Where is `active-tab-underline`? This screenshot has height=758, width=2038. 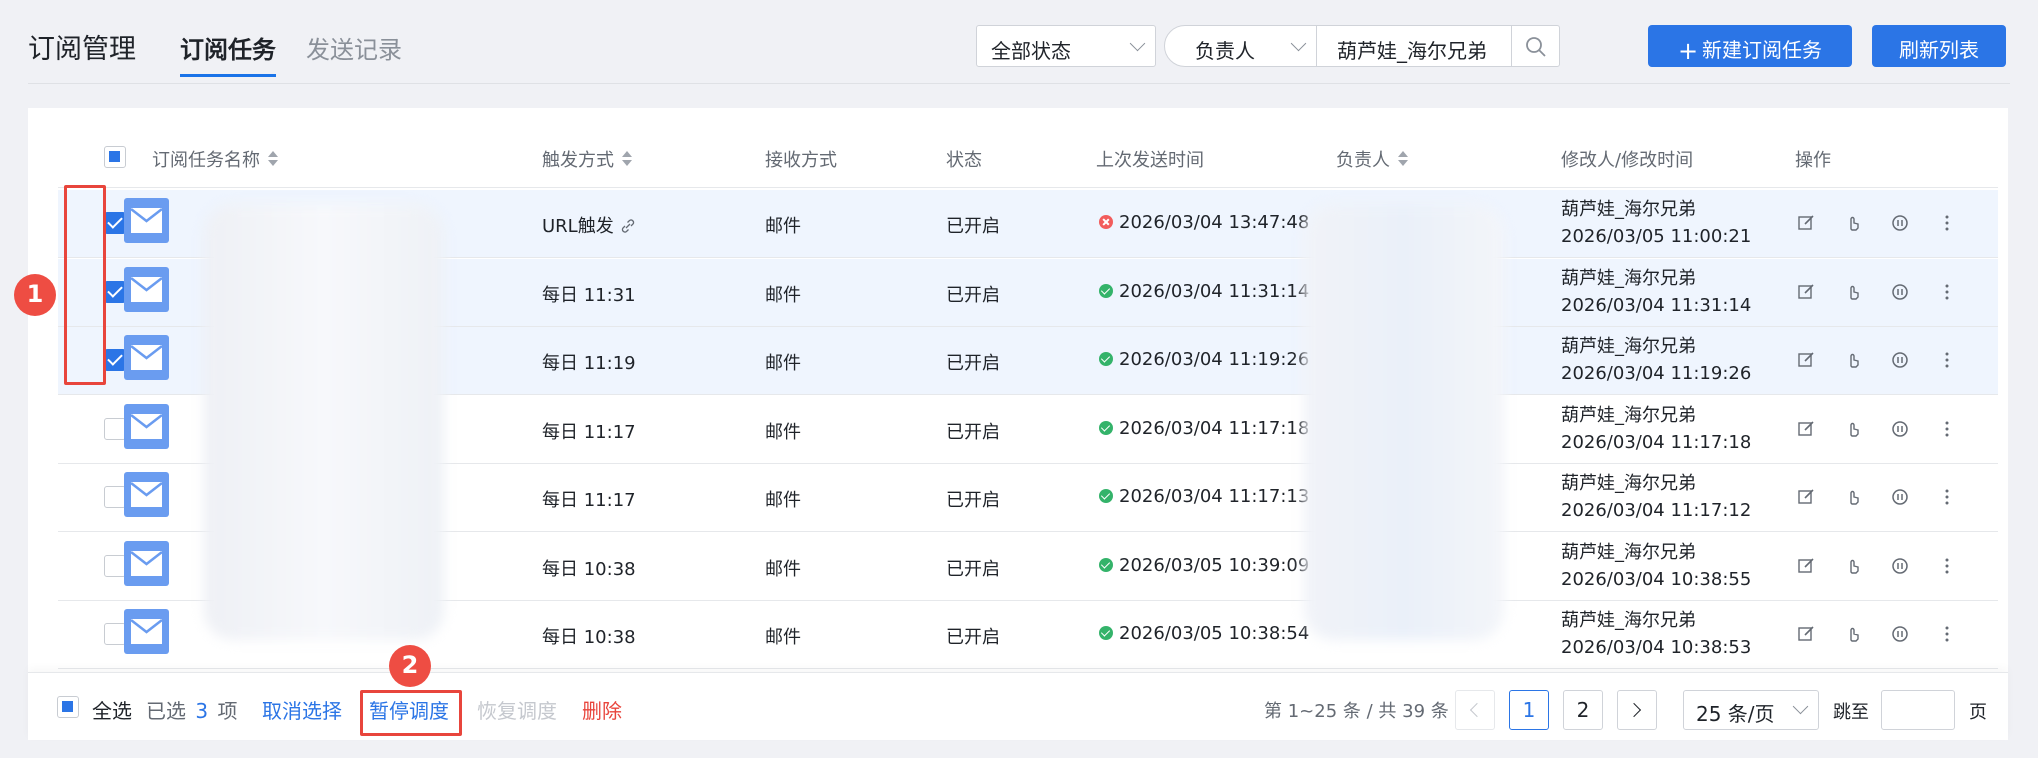
active-tab-underline is located at coordinates (228, 75).